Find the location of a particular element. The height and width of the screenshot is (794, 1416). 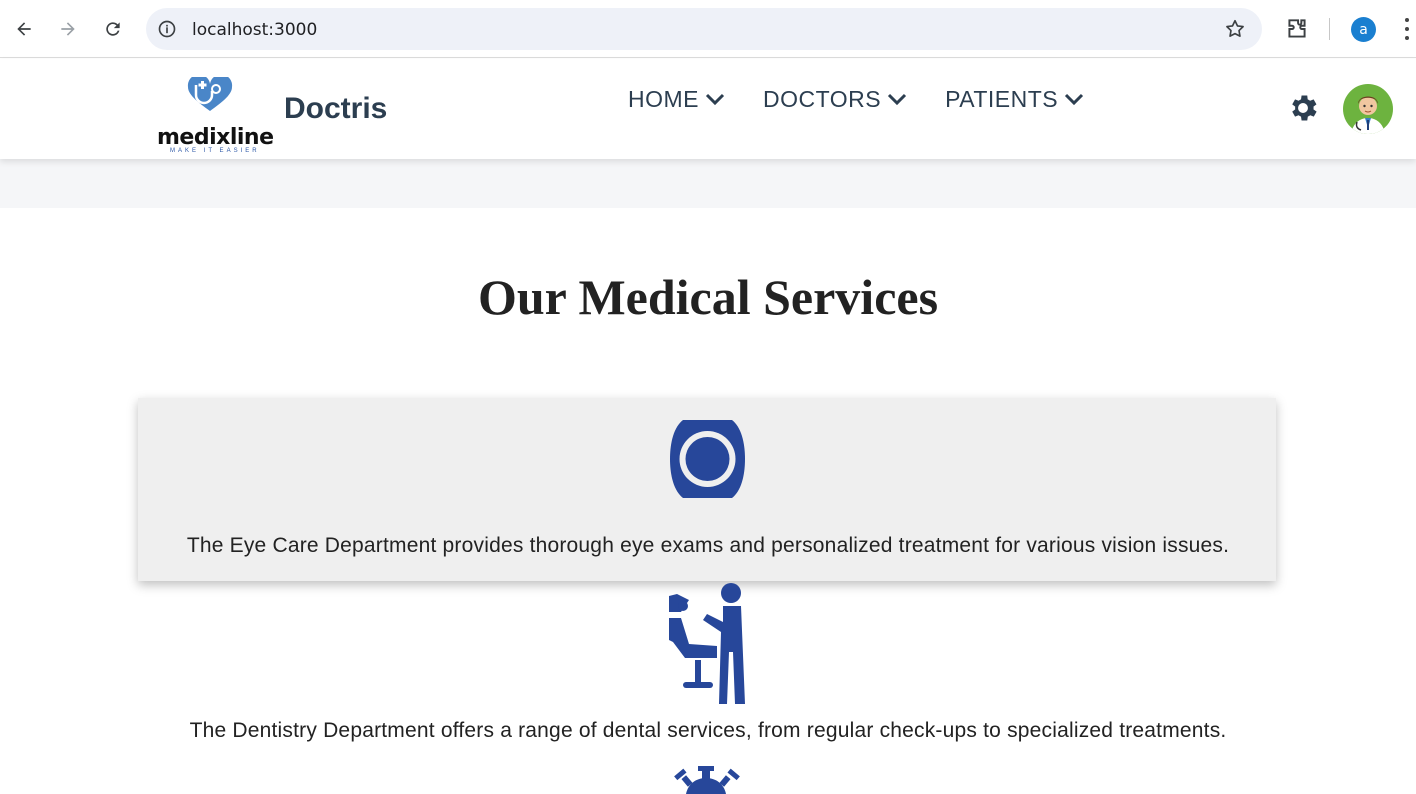

menu-item-home: HOME is located at coordinates (676, 99).